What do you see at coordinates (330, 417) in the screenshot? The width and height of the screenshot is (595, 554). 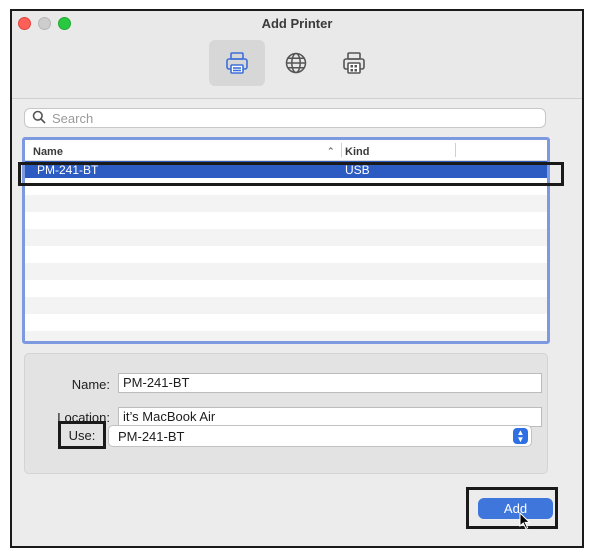 I see `location-field: it’s MacBook Air` at bounding box center [330, 417].